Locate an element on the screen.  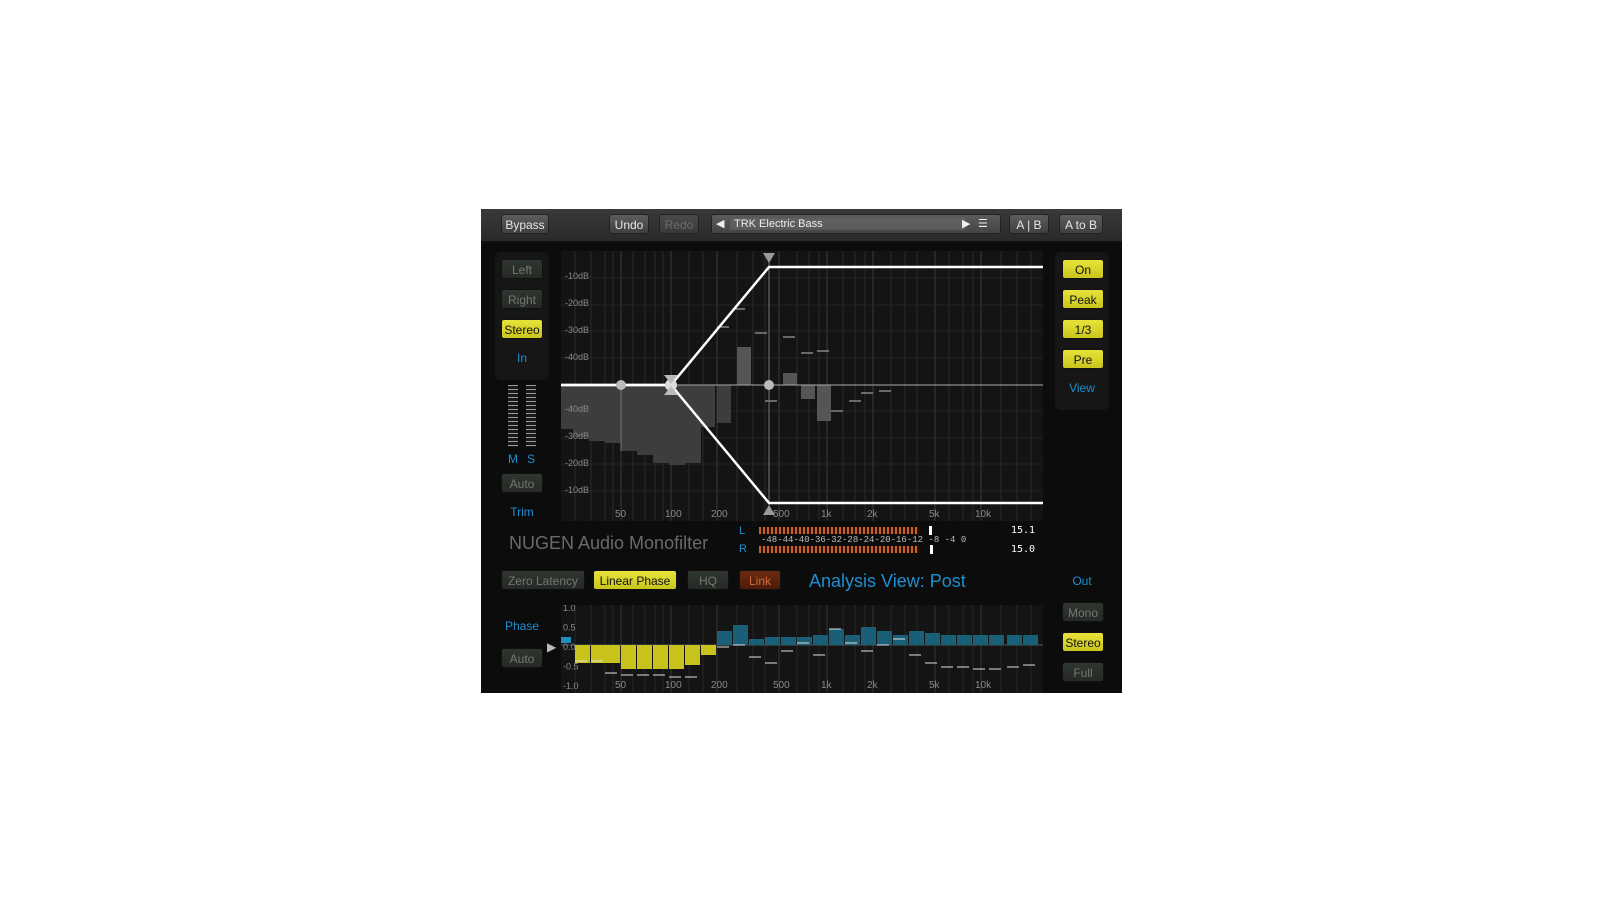
side-trim-slider is located at coordinates (531, 416).